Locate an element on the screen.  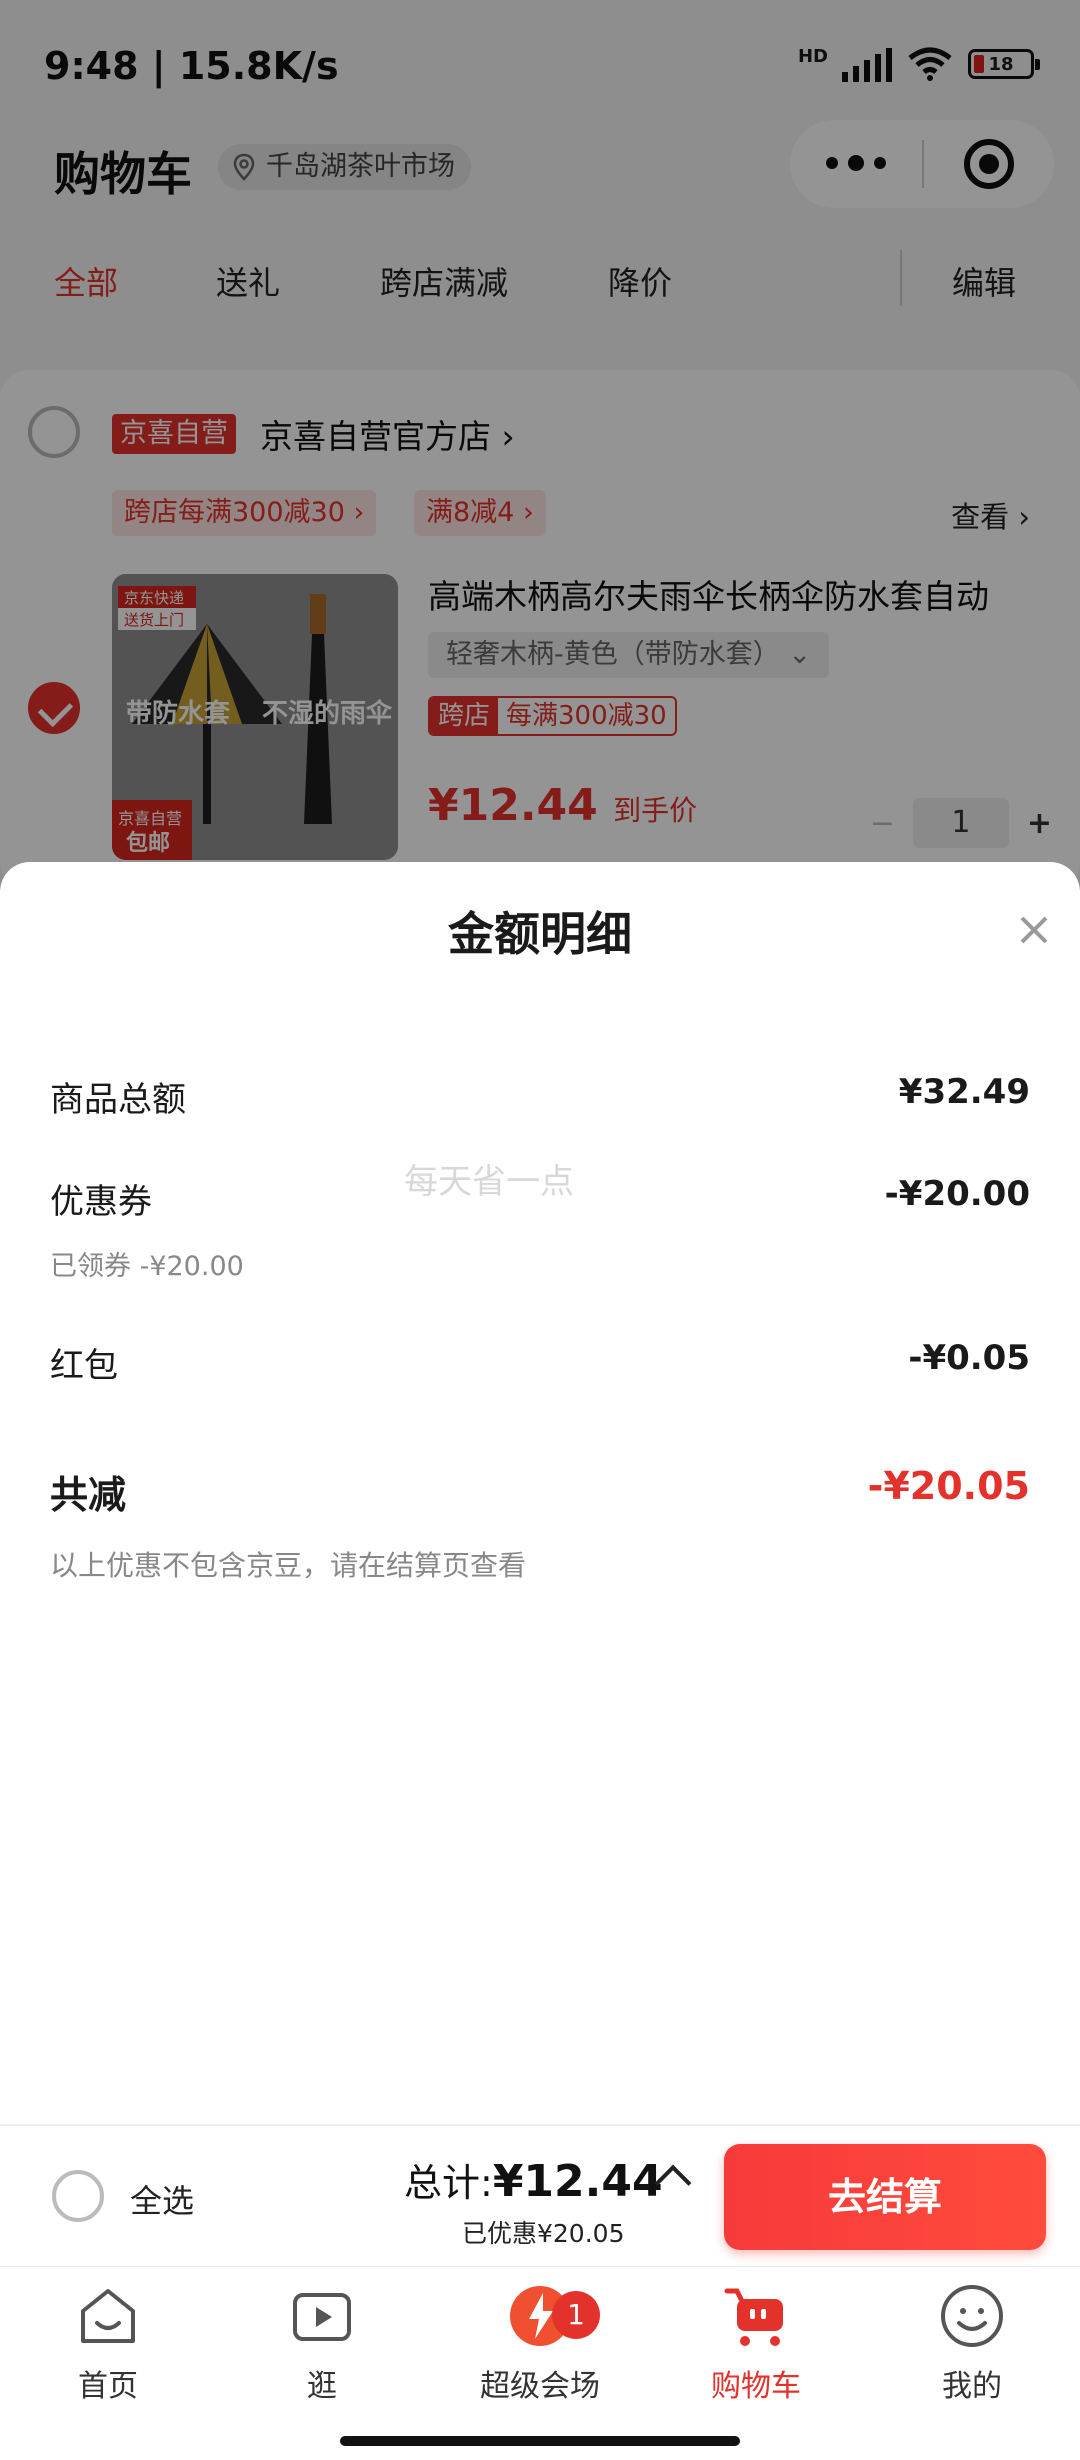
total-prefix: 总计: is located at coordinates (448, 2183).